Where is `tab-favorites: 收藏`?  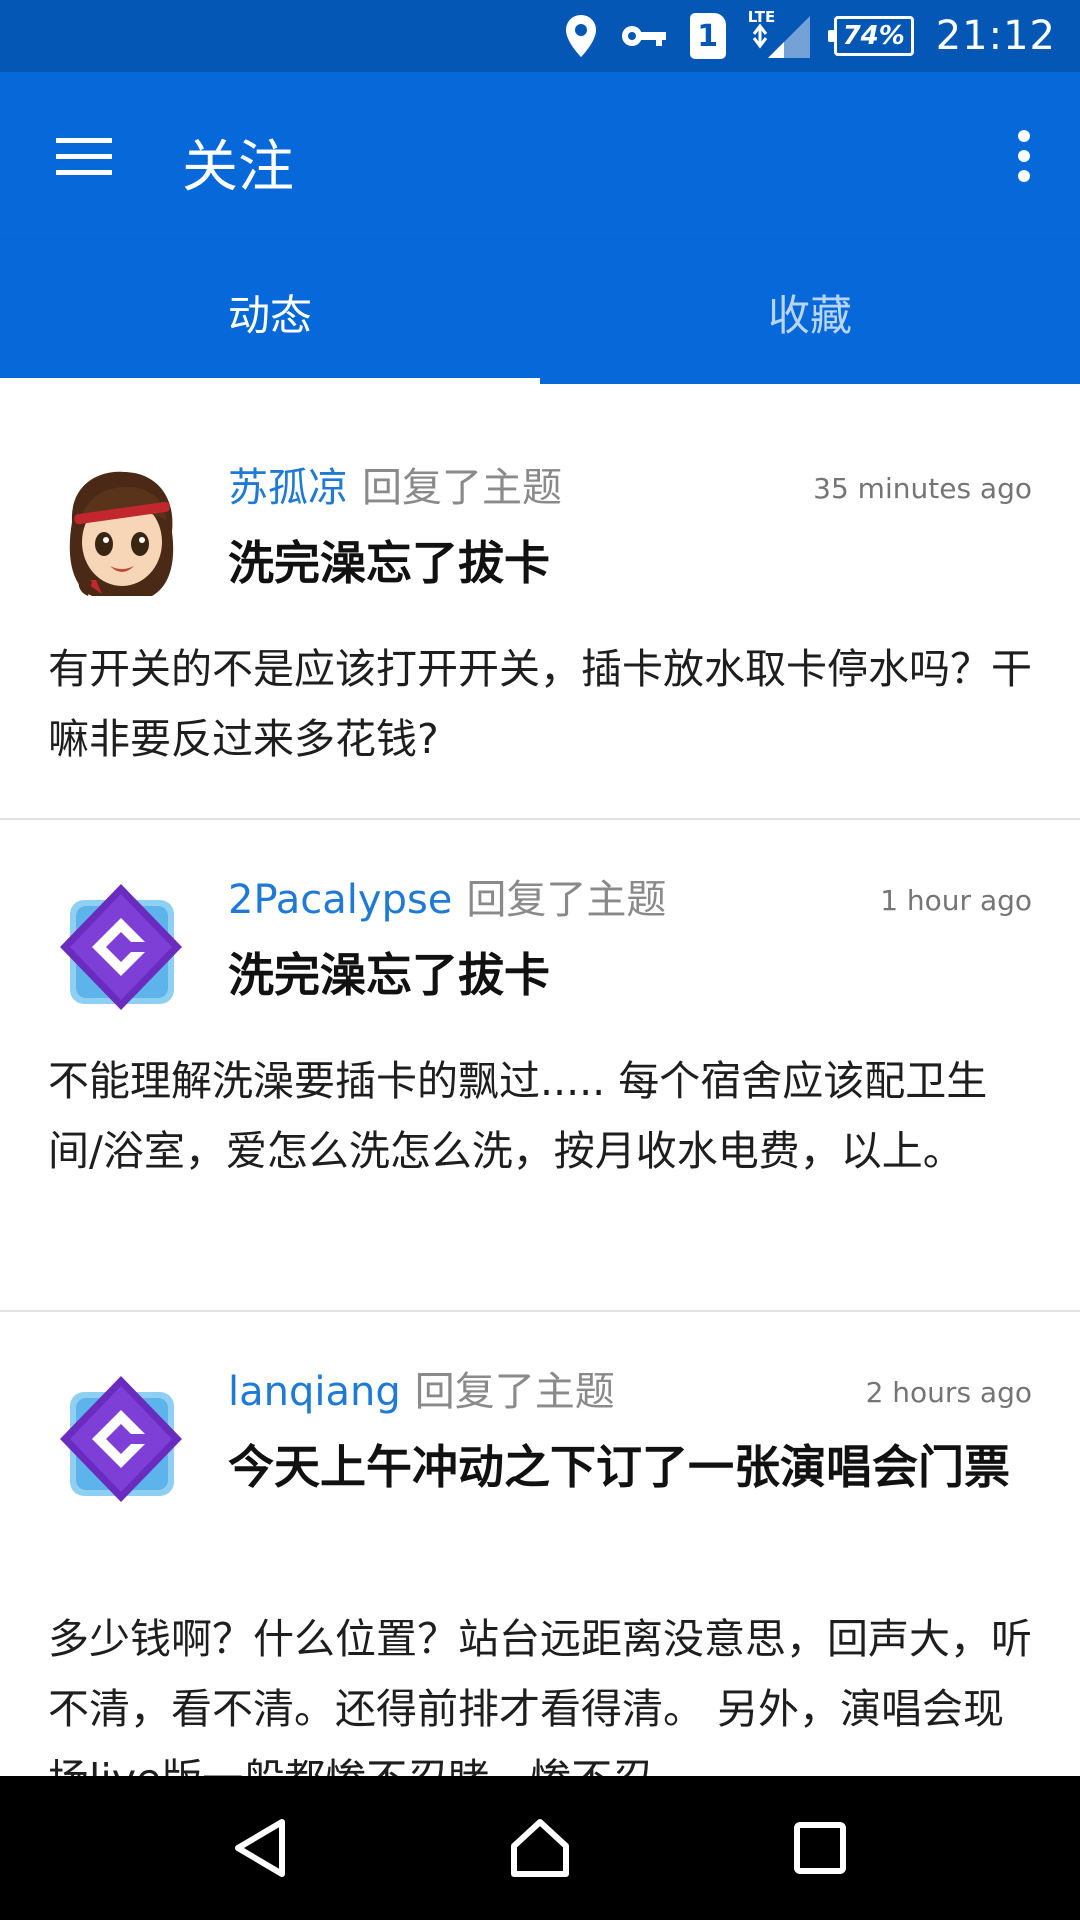
tab-favorites: 收藏 is located at coordinates (810, 312).